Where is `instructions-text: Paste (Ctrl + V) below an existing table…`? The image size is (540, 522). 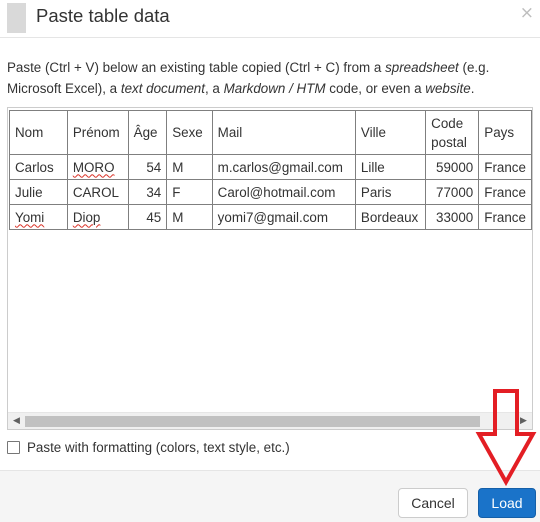 instructions-text: Paste (Ctrl + V) below an existing table… is located at coordinates (270, 78).